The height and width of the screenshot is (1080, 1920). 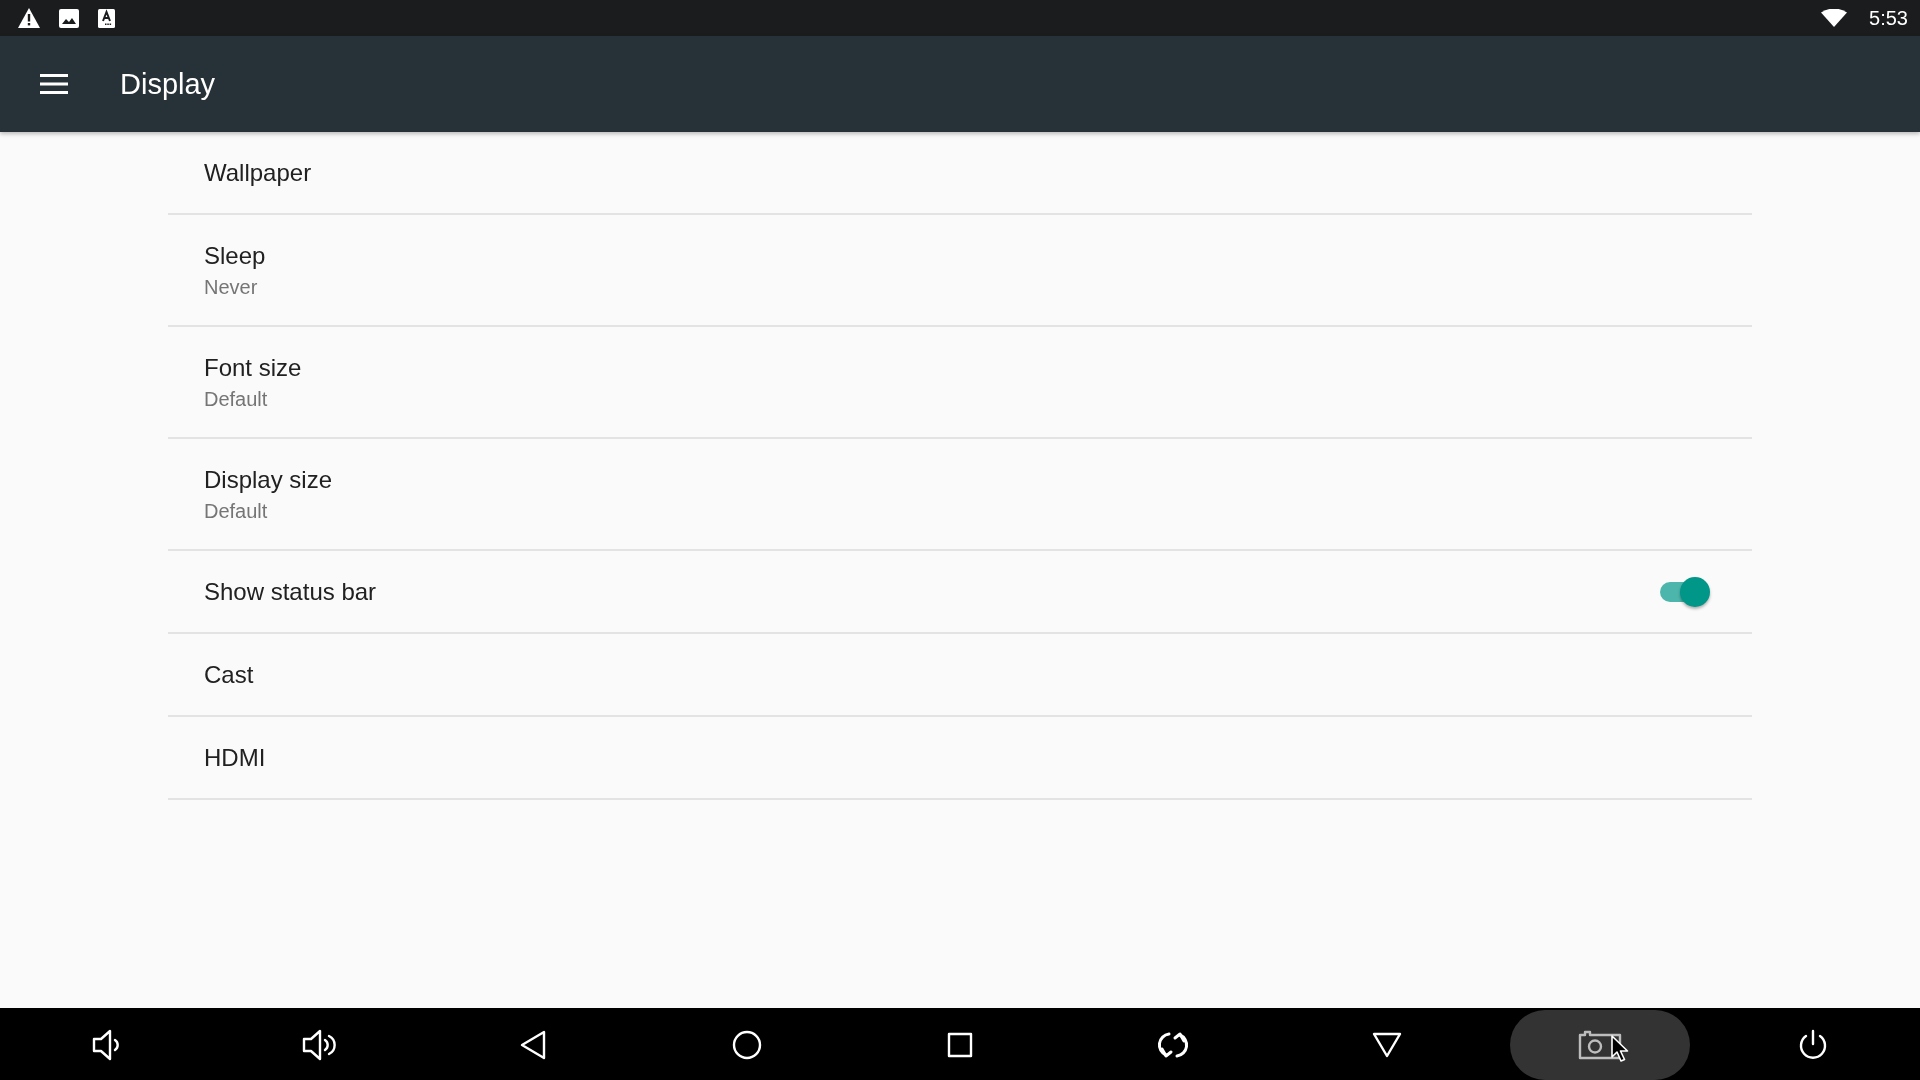 What do you see at coordinates (69, 18) in the screenshot?
I see `image-icon` at bounding box center [69, 18].